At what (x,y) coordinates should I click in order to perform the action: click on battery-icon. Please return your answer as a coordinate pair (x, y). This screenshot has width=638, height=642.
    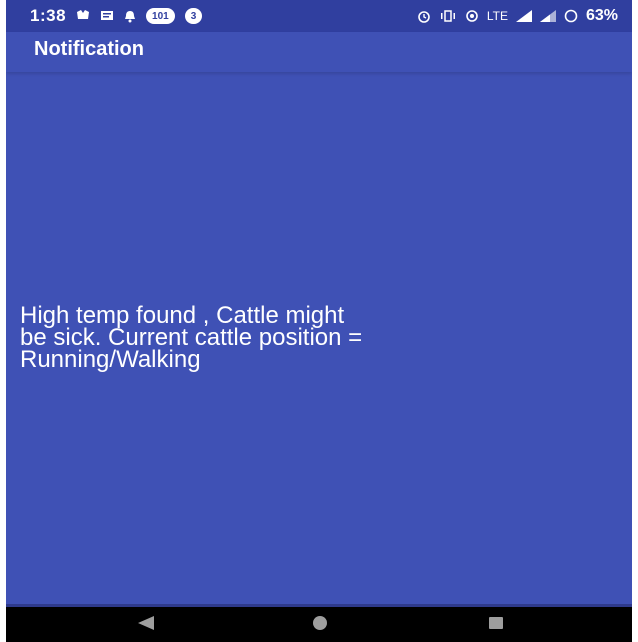
    Looking at the image, I should click on (571, 16).